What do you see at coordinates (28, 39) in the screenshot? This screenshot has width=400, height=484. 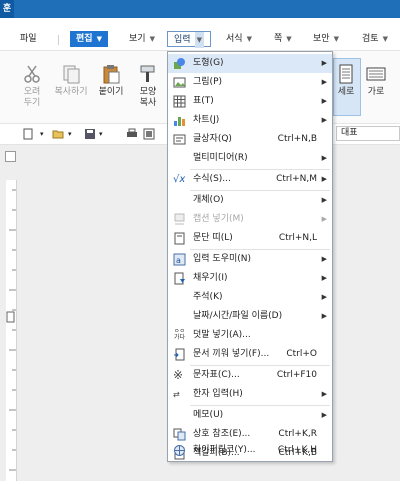 I see `menu-file: 파일` at bounding box center [28, 39].